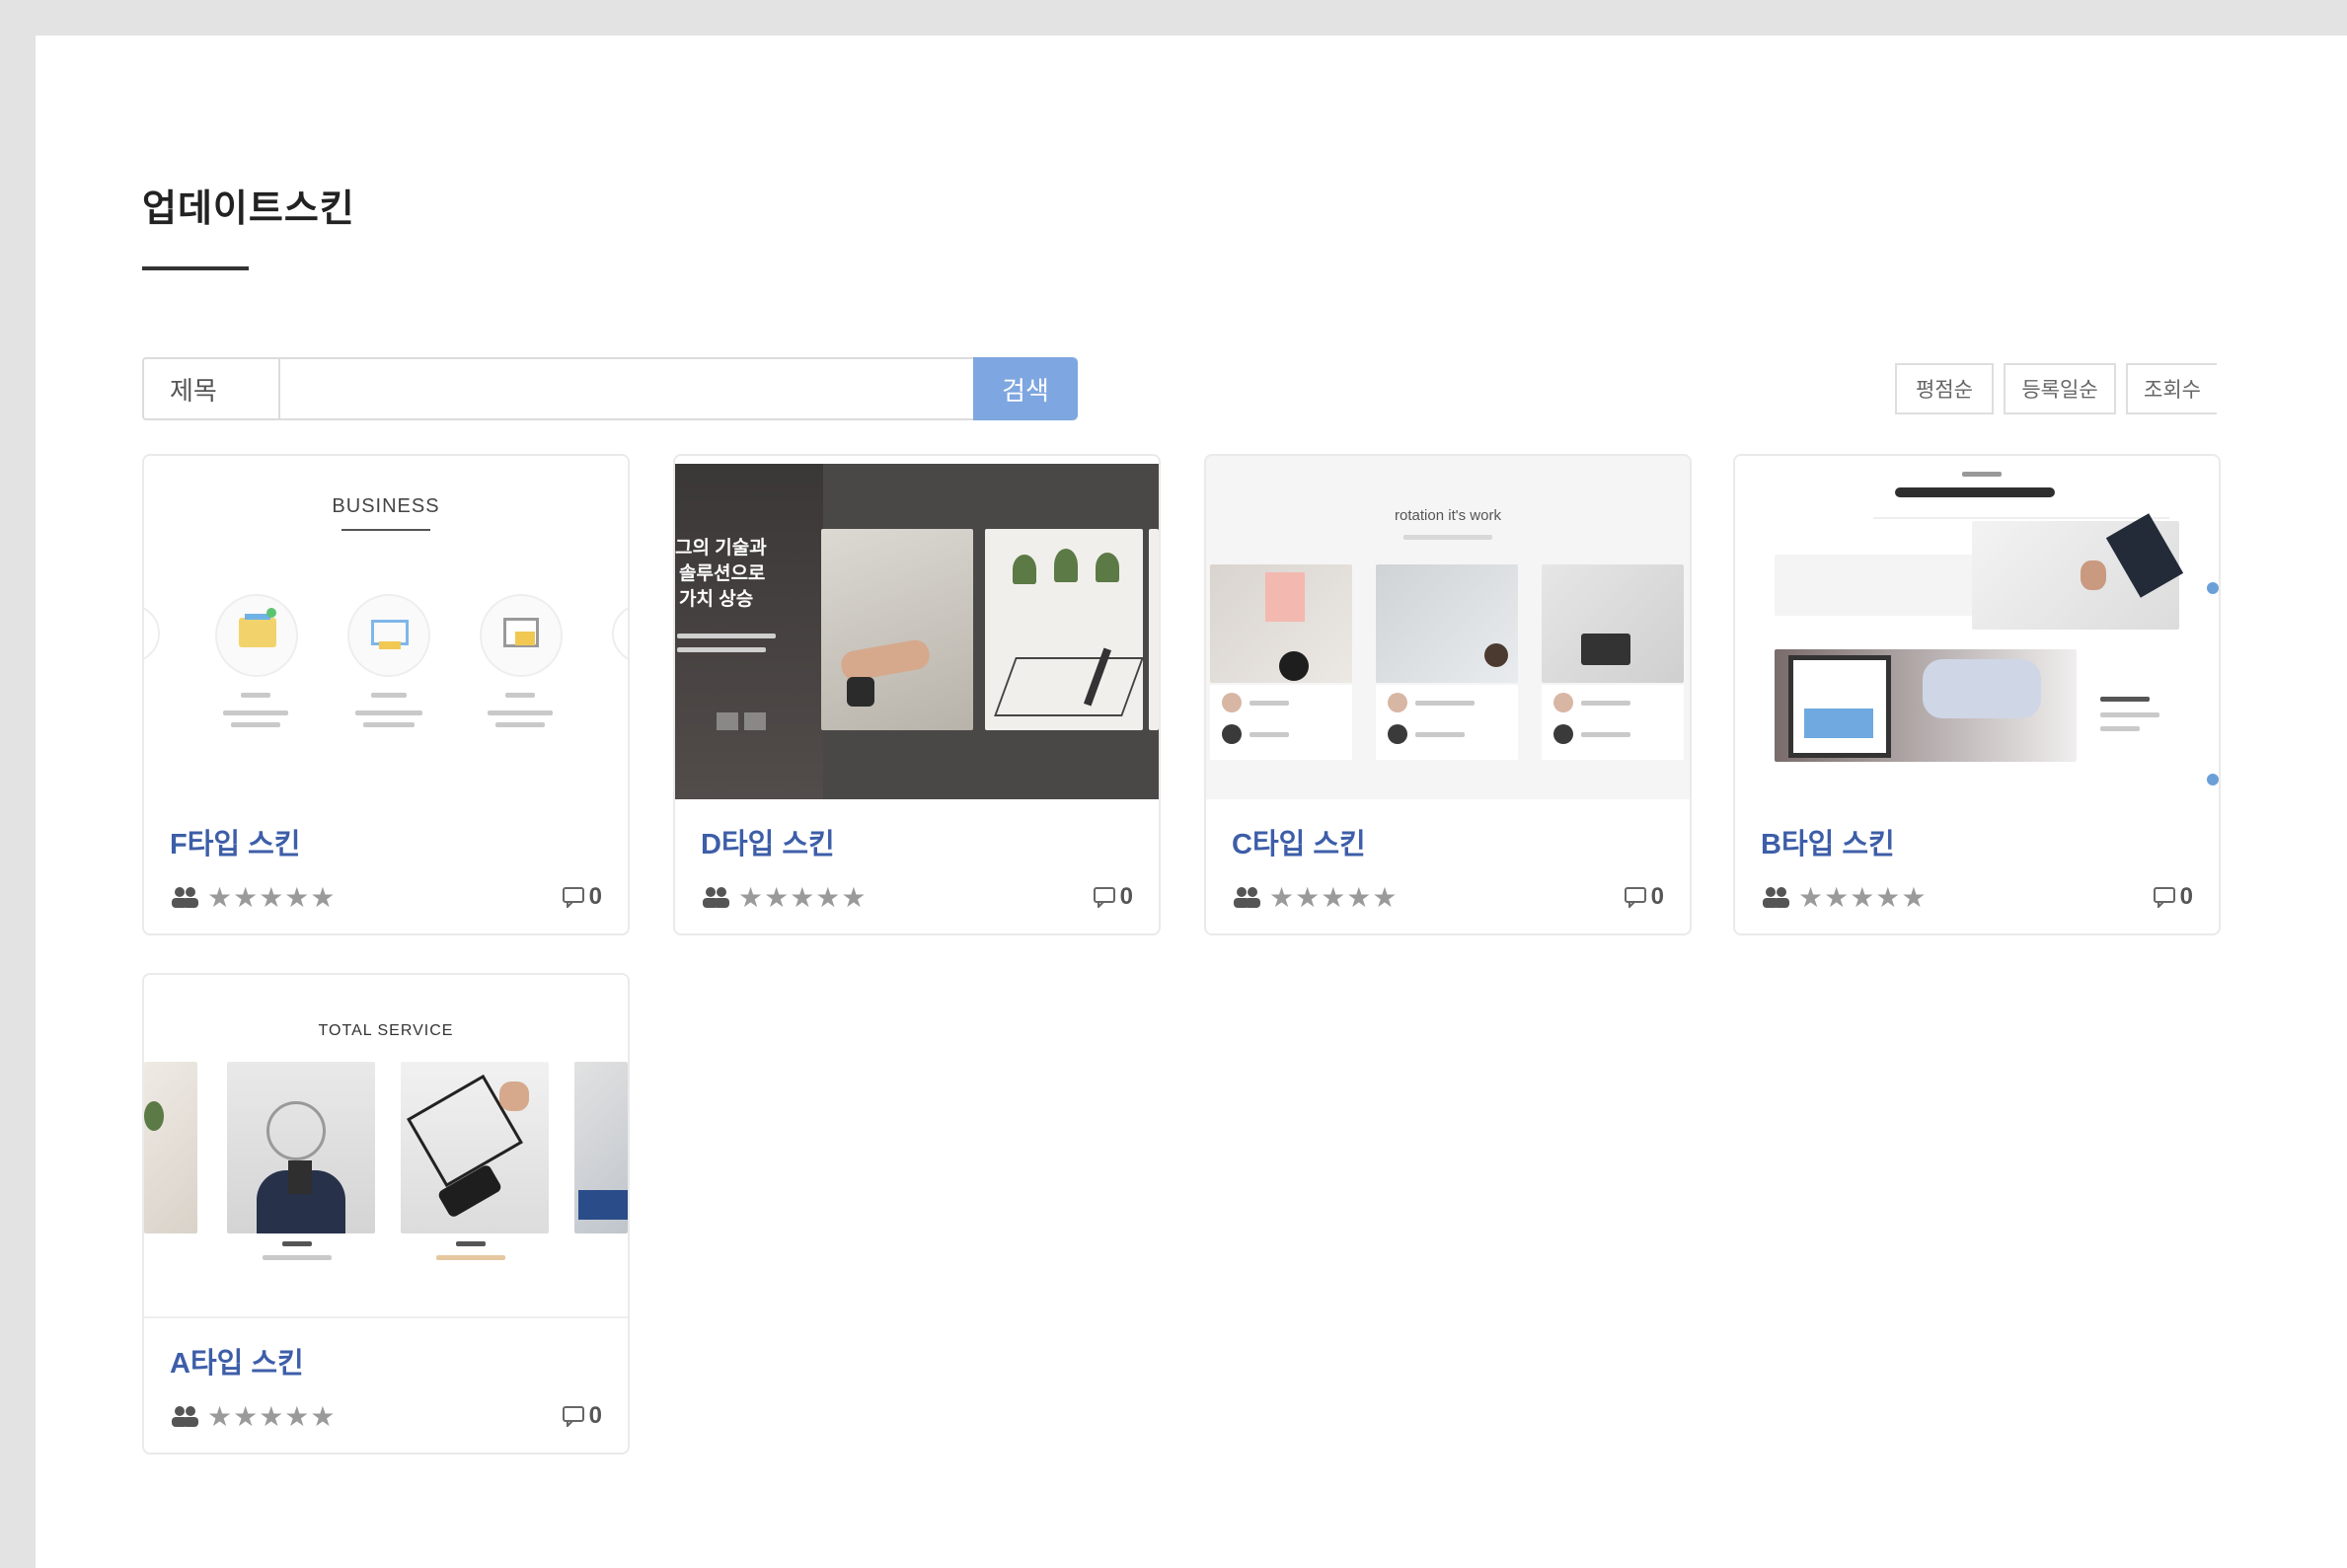 The height and width of the screenshot is (1568, 2347). I want to click on search-bar: 제목, so click(610, 388).